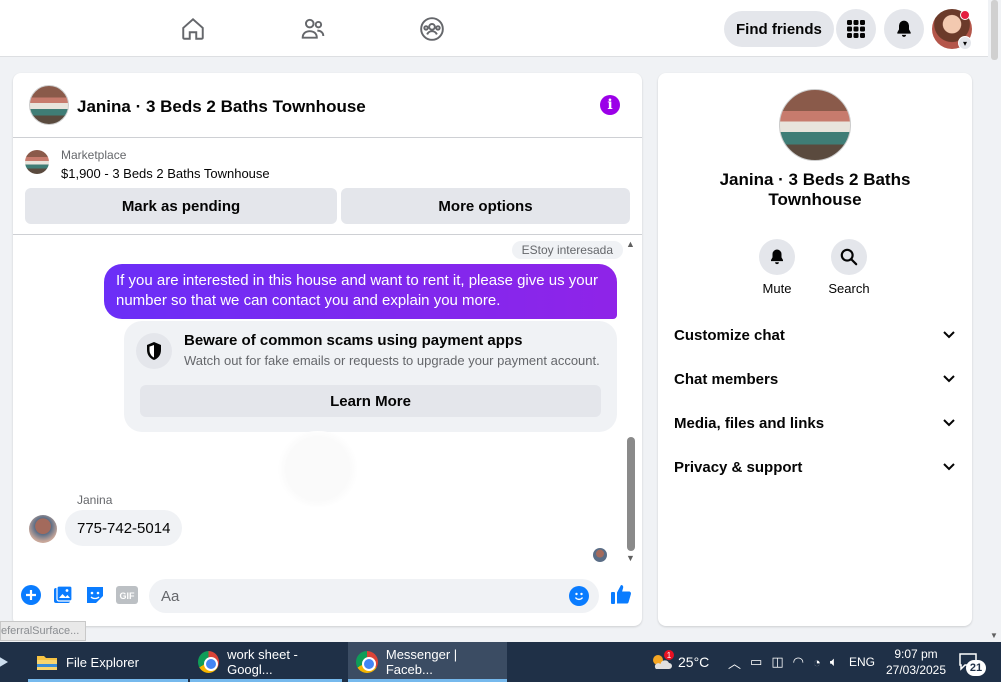  What do you see at coordinates (37, 162) in the screenshot?
I see `listing-thumbnail` at bounding box center [37, 162].